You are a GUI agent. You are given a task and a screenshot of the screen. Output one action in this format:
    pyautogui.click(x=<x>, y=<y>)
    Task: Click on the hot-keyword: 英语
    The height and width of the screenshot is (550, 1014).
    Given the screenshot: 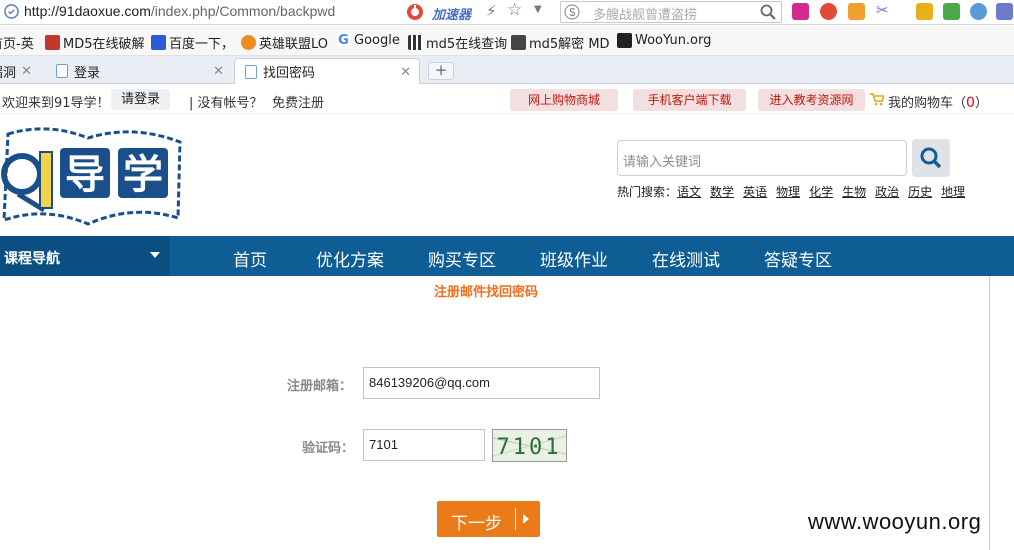 What is the action you would take?
    pyautogui.click(x=755, y=192)
    